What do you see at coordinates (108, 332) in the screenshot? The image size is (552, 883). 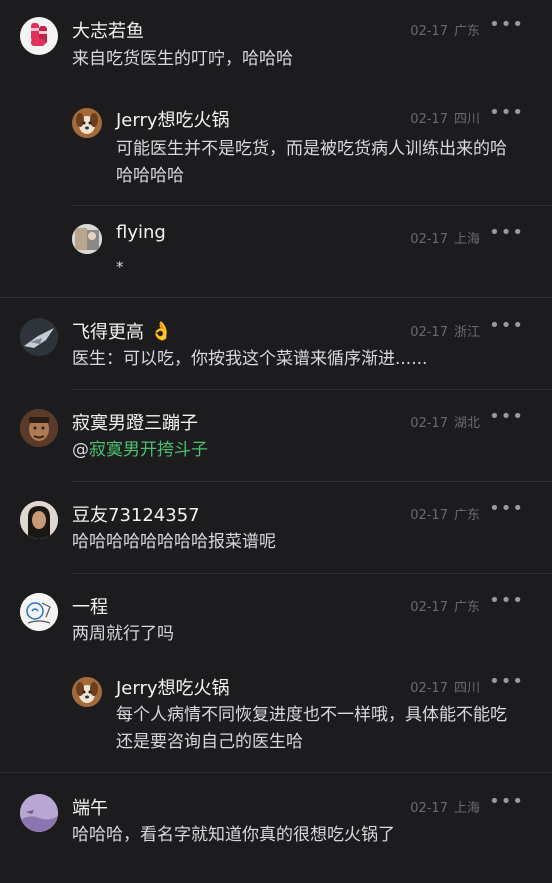 I see `username-text: 飞得更高` at bounding box center [108, 332].